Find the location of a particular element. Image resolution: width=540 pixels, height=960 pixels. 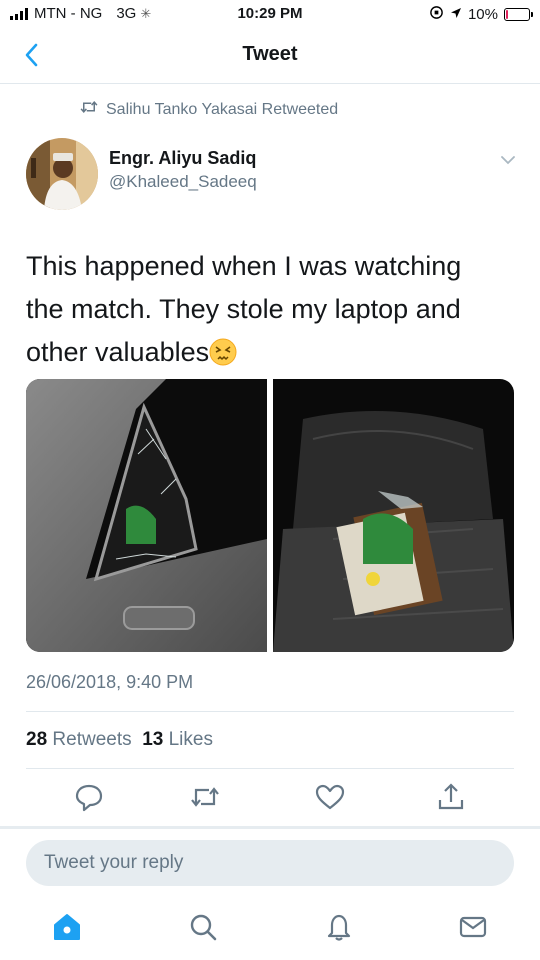

share-icon is located at coordinates (451, 797).